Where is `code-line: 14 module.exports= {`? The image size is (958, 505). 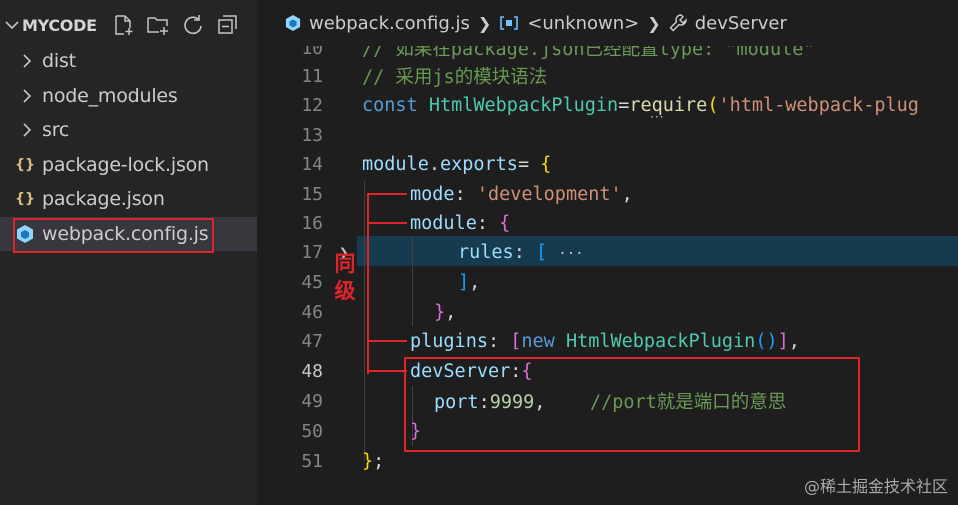 code-line: 14 module.exports= { is located at coordinates (607, 164).